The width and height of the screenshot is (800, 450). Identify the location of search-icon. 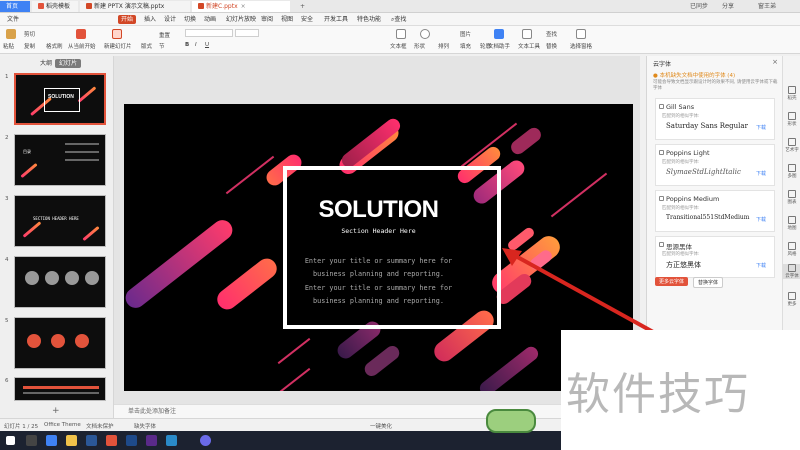
(31, 440).